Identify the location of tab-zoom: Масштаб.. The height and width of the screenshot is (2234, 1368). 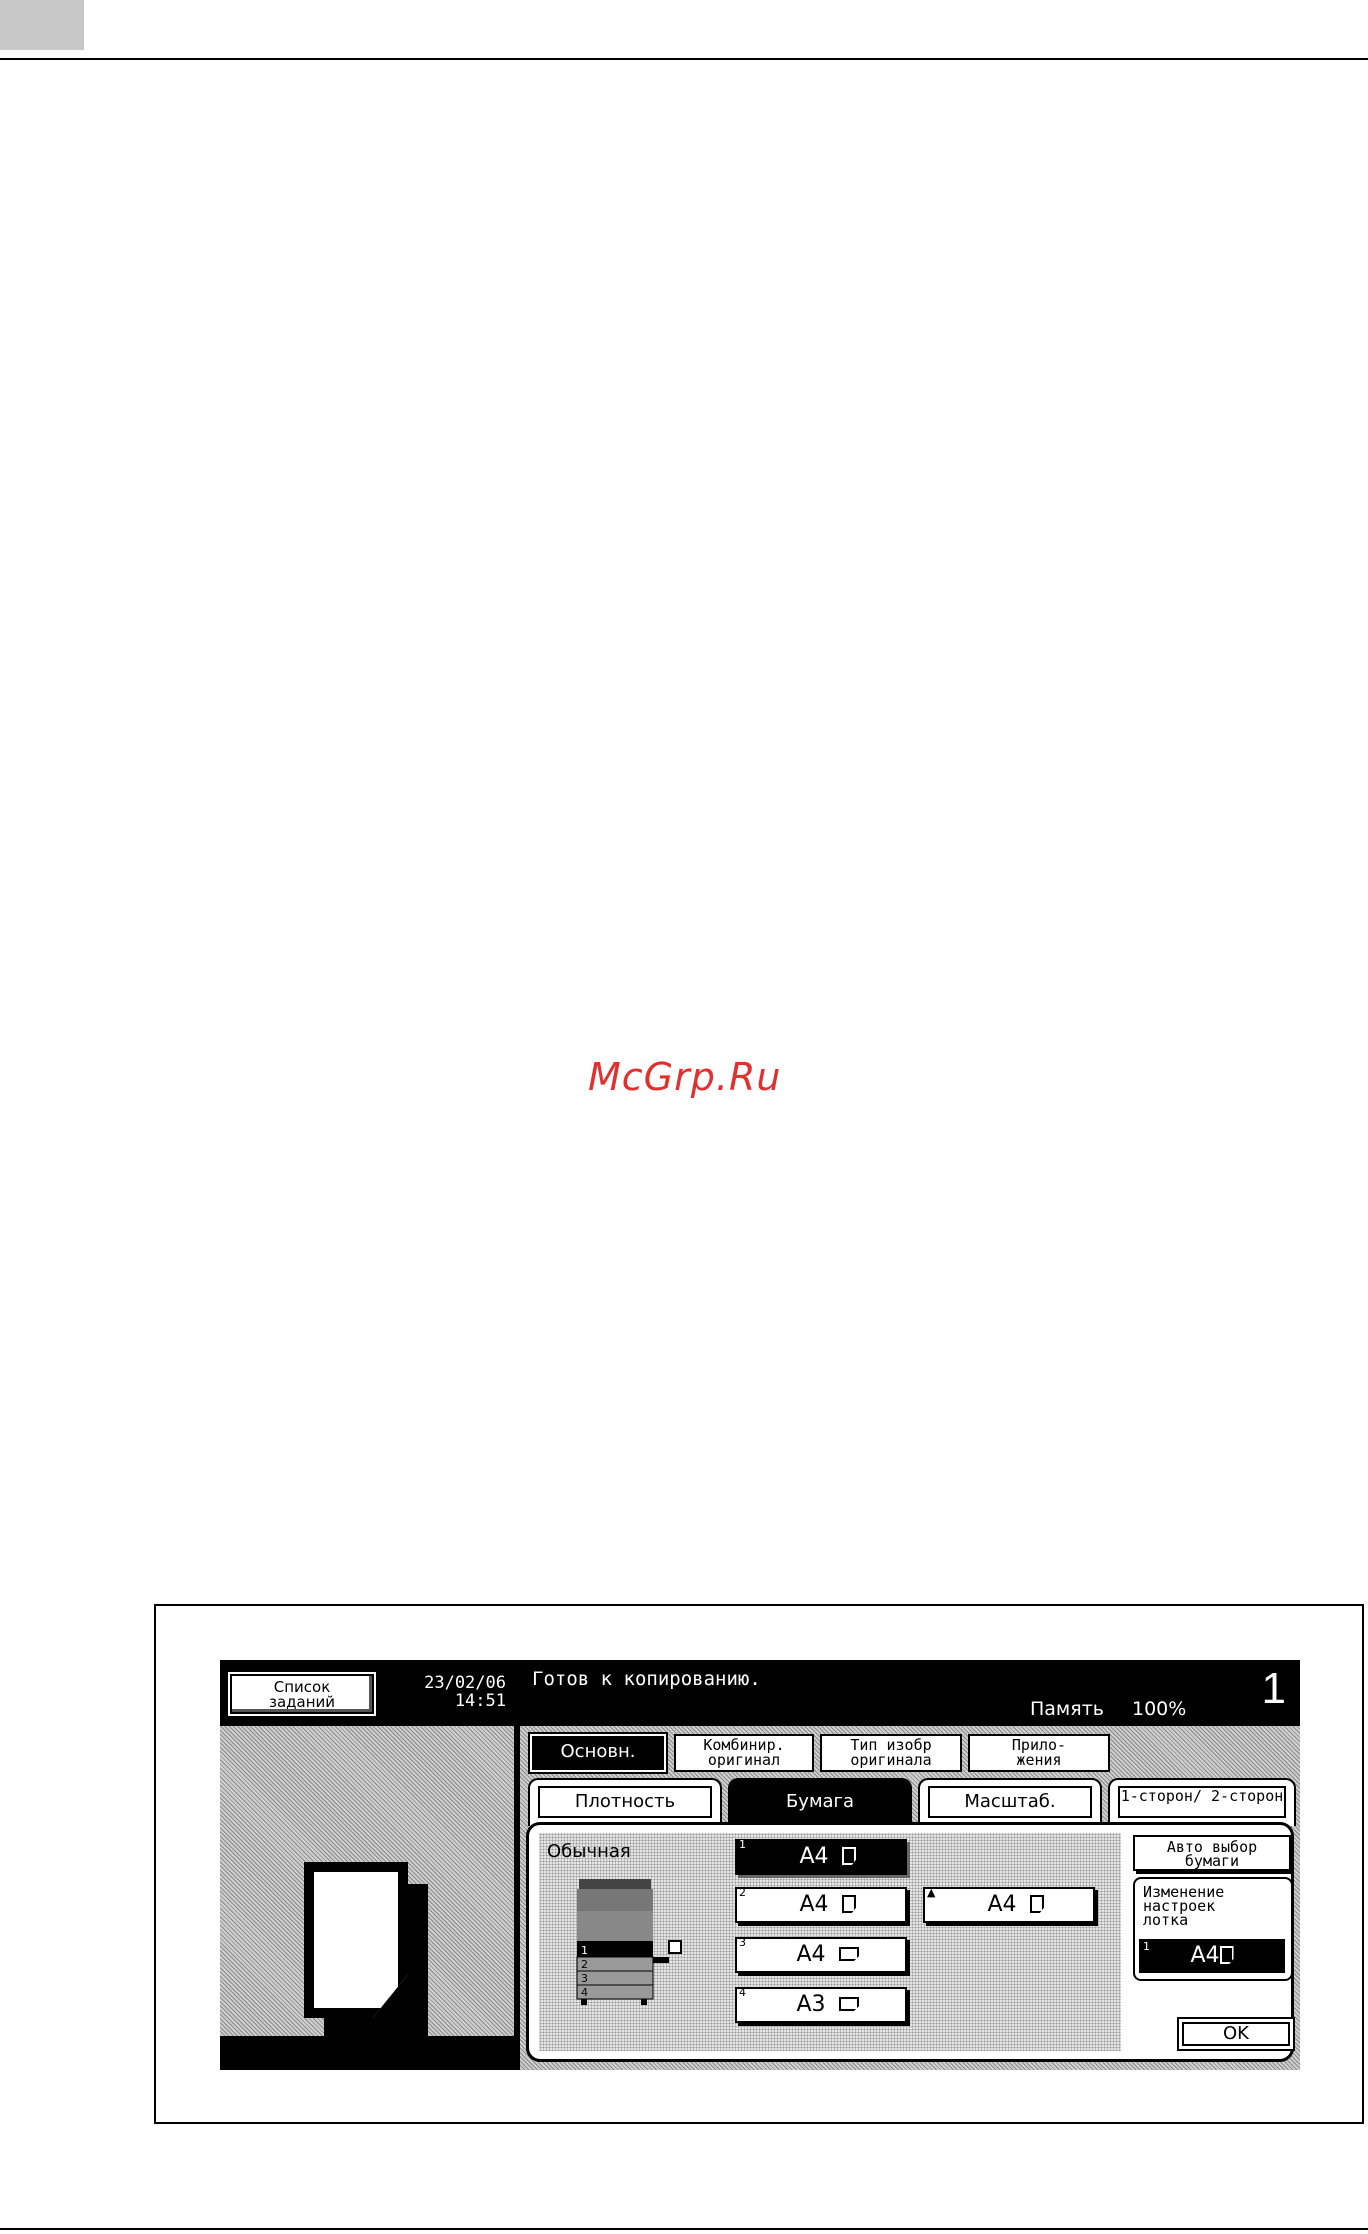
(1010, 1802).